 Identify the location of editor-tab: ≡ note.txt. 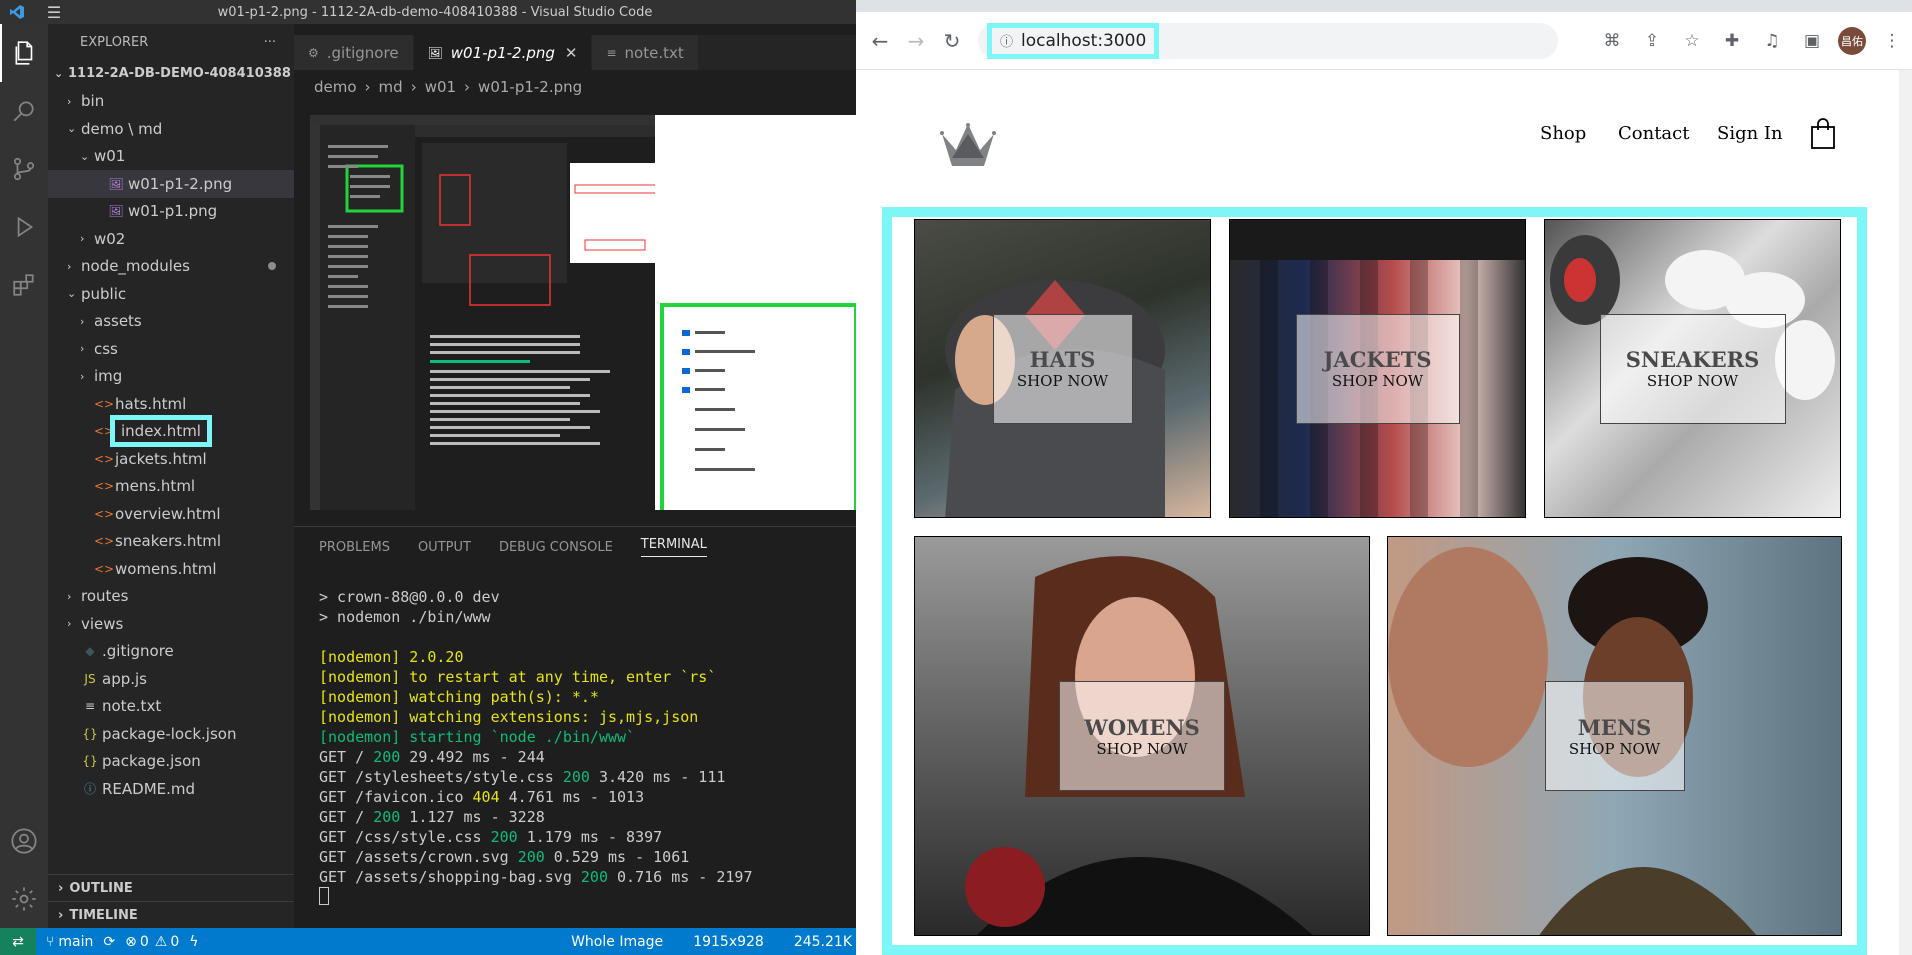
(645, 52).